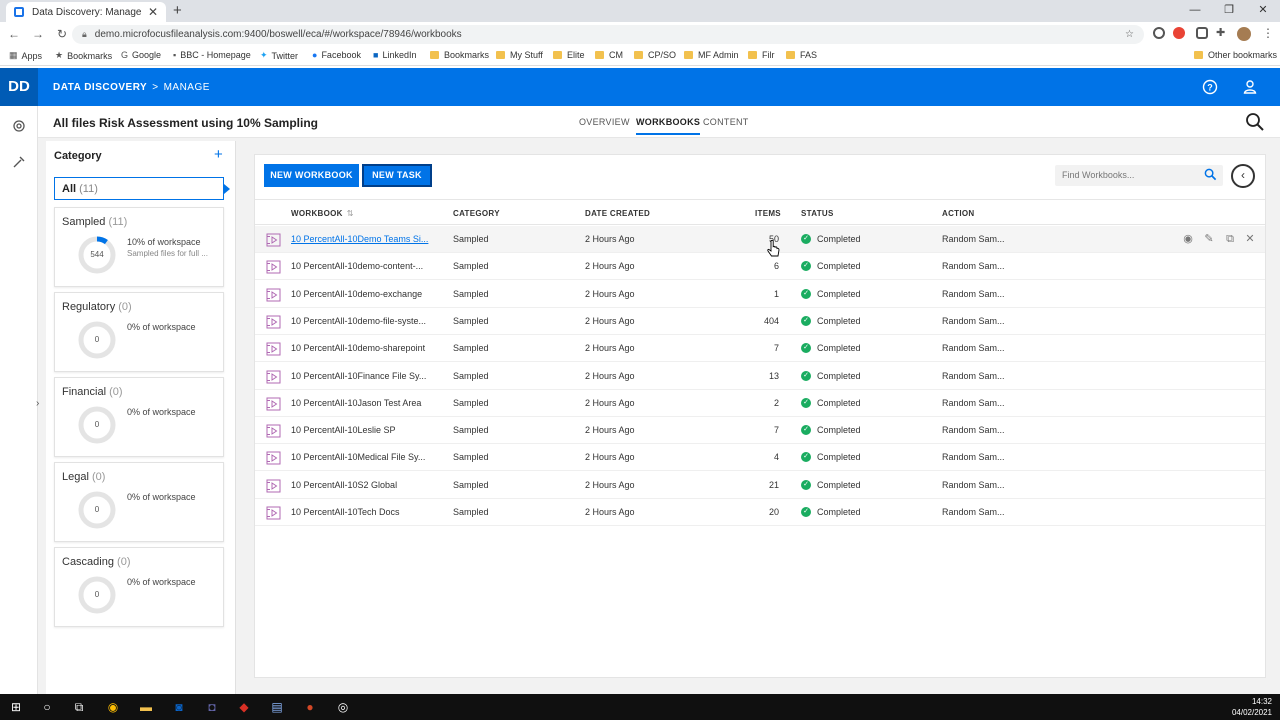 This screenshot has width=1280, height=720. Describe the element at coordinates (244, 707) in the screenshot. I see `acrobat-icon: ◆` at that location.